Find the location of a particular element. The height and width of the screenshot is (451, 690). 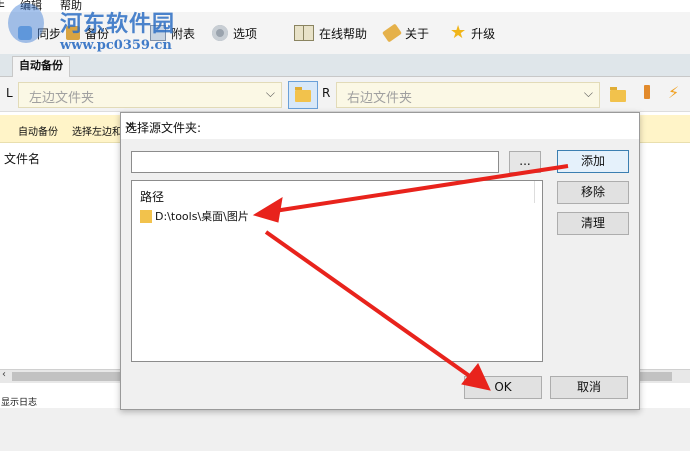

column-divider is located at coordinates (534, 192).